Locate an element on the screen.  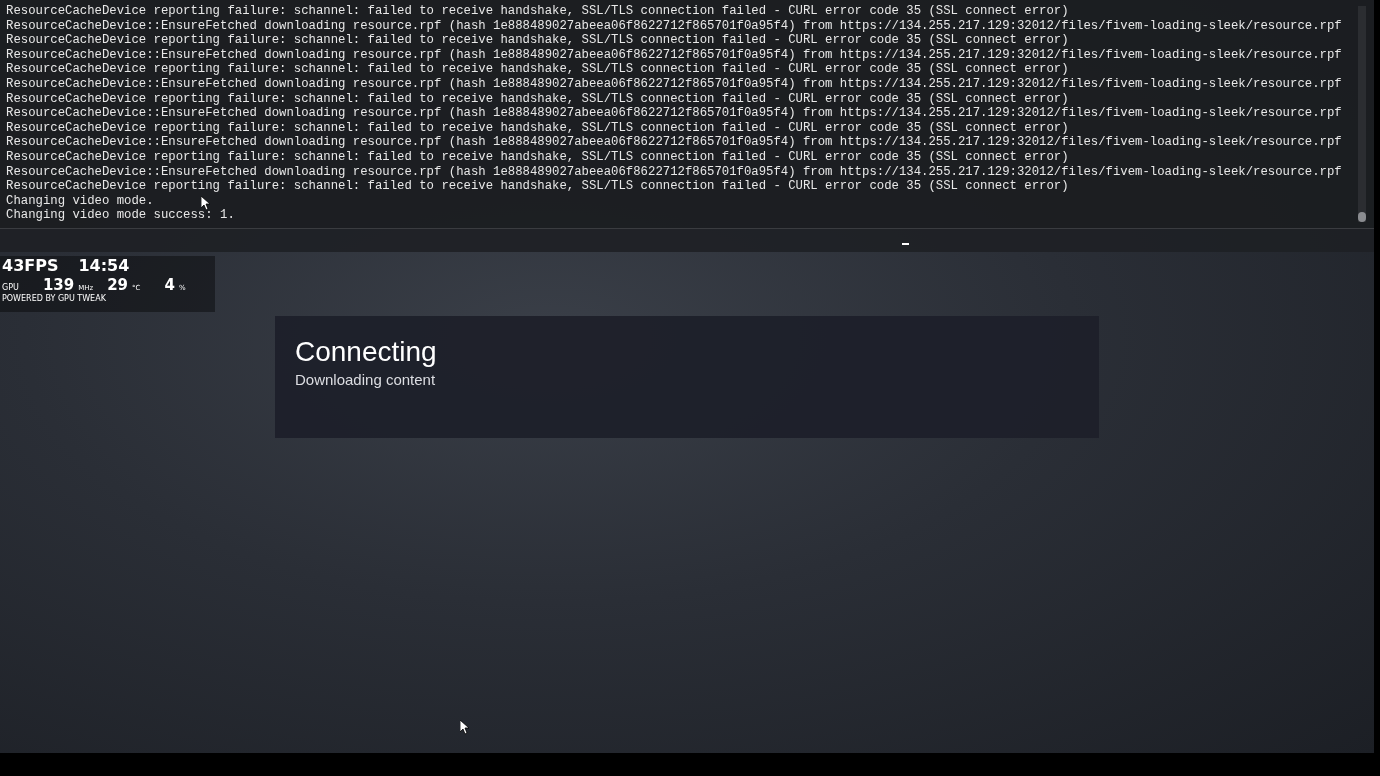
gpu-clock-value: 139 is located at coordinates (58, 285).